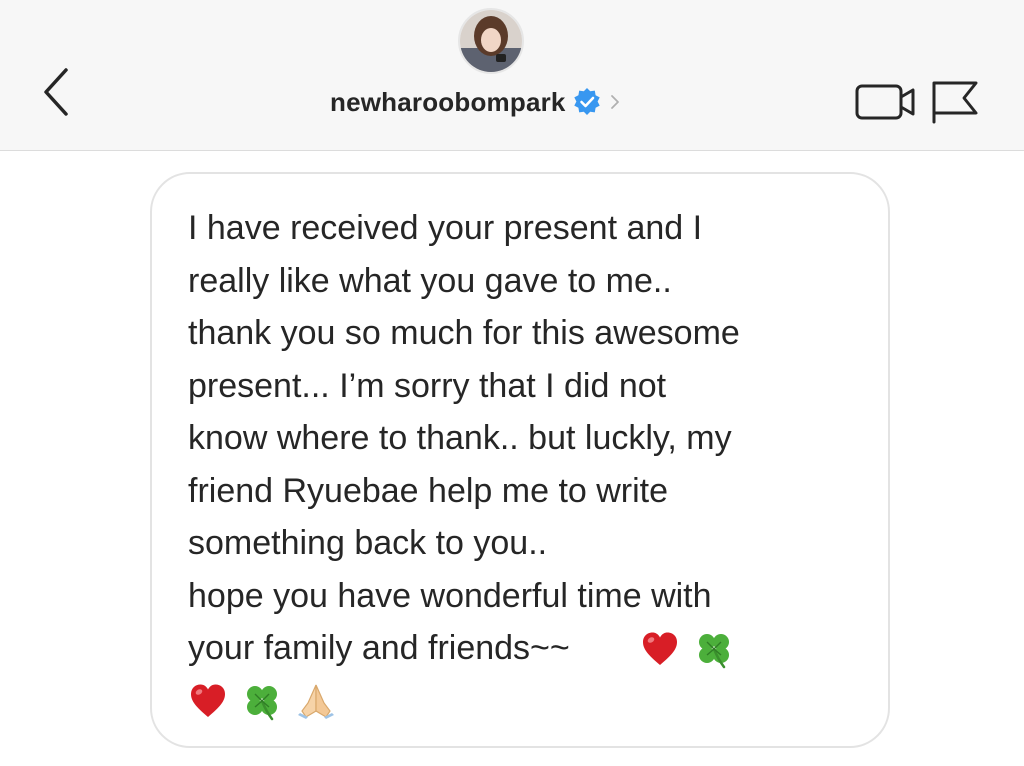 The image size is (1024, 766). Describe the element at coordinates (56, 92) in the screenshot. I see `chevron-left-icon` at that location.